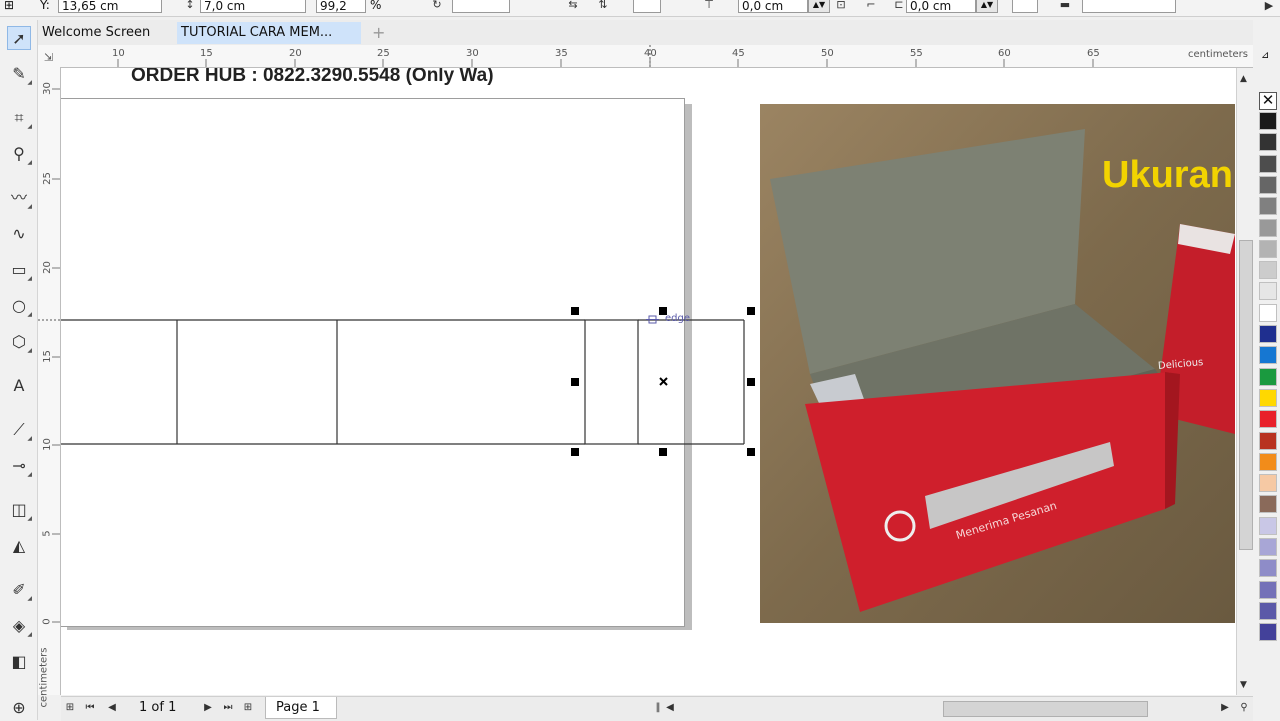 Image resolution: width=1280 pixels, height=721 pixels. I want to click on transparency-tool-icon: ◭, so click(19, 546).